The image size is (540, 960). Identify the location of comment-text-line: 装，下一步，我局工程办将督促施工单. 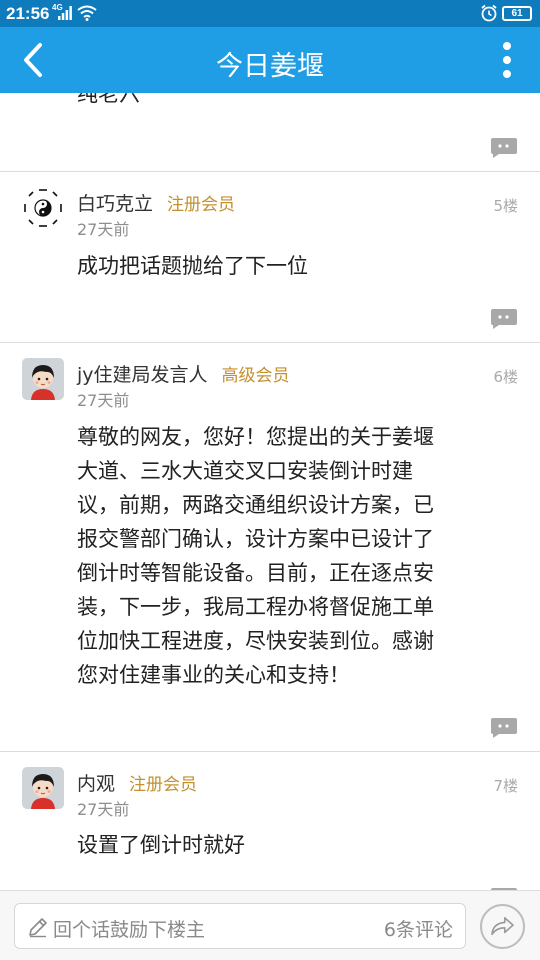
(255, 607).